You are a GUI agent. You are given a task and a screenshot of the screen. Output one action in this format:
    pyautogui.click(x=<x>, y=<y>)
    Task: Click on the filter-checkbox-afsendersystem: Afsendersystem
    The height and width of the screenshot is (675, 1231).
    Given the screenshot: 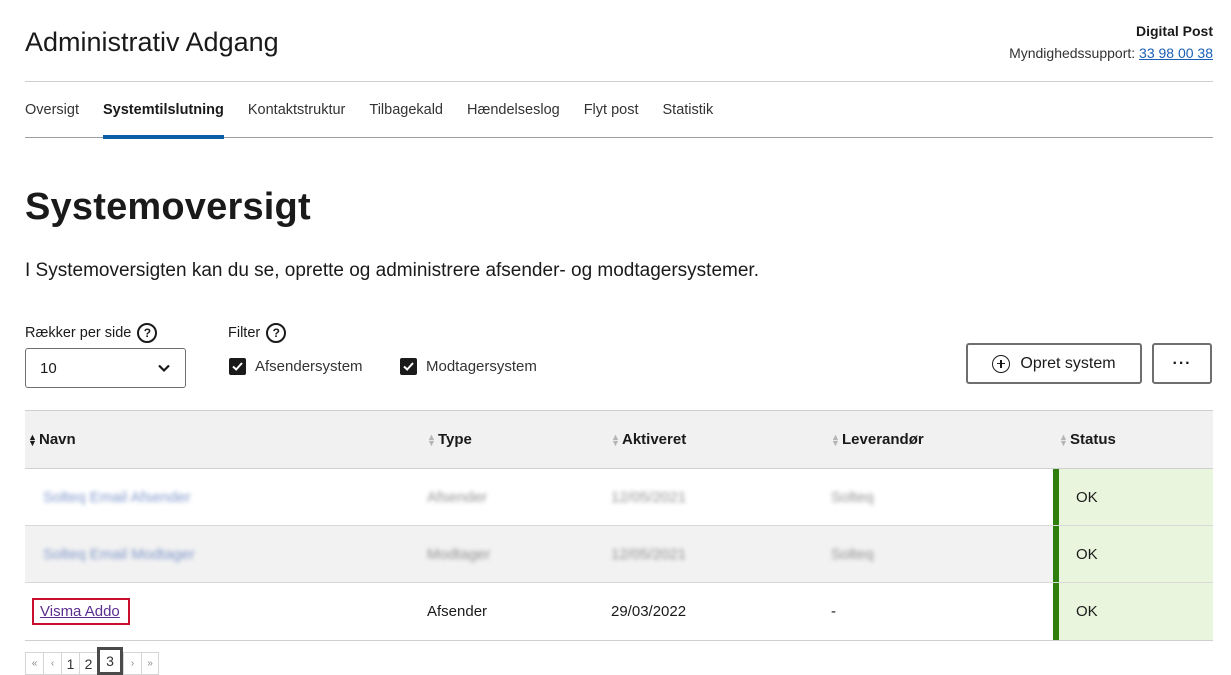 What is the action you would take?
    pyautogui.click(x=296, y=366)
    